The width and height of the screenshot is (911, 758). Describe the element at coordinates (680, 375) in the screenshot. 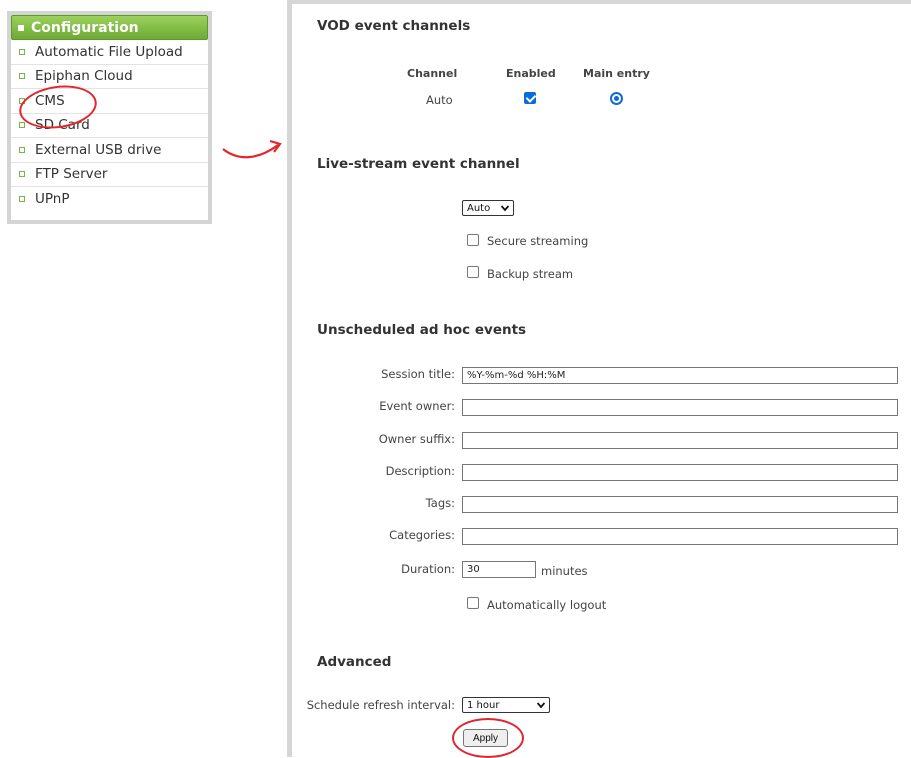

I see `session-title-input: %Y-%m-%d %H:%M` at that location.